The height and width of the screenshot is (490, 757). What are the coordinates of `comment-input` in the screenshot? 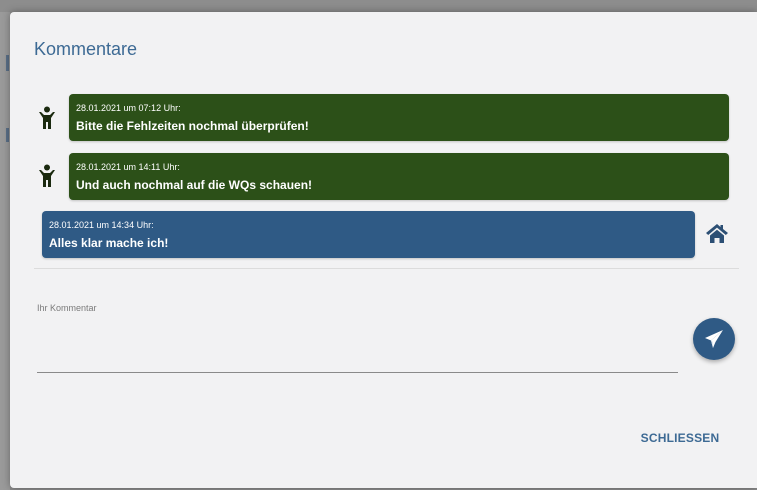 It's located at (357, 345).